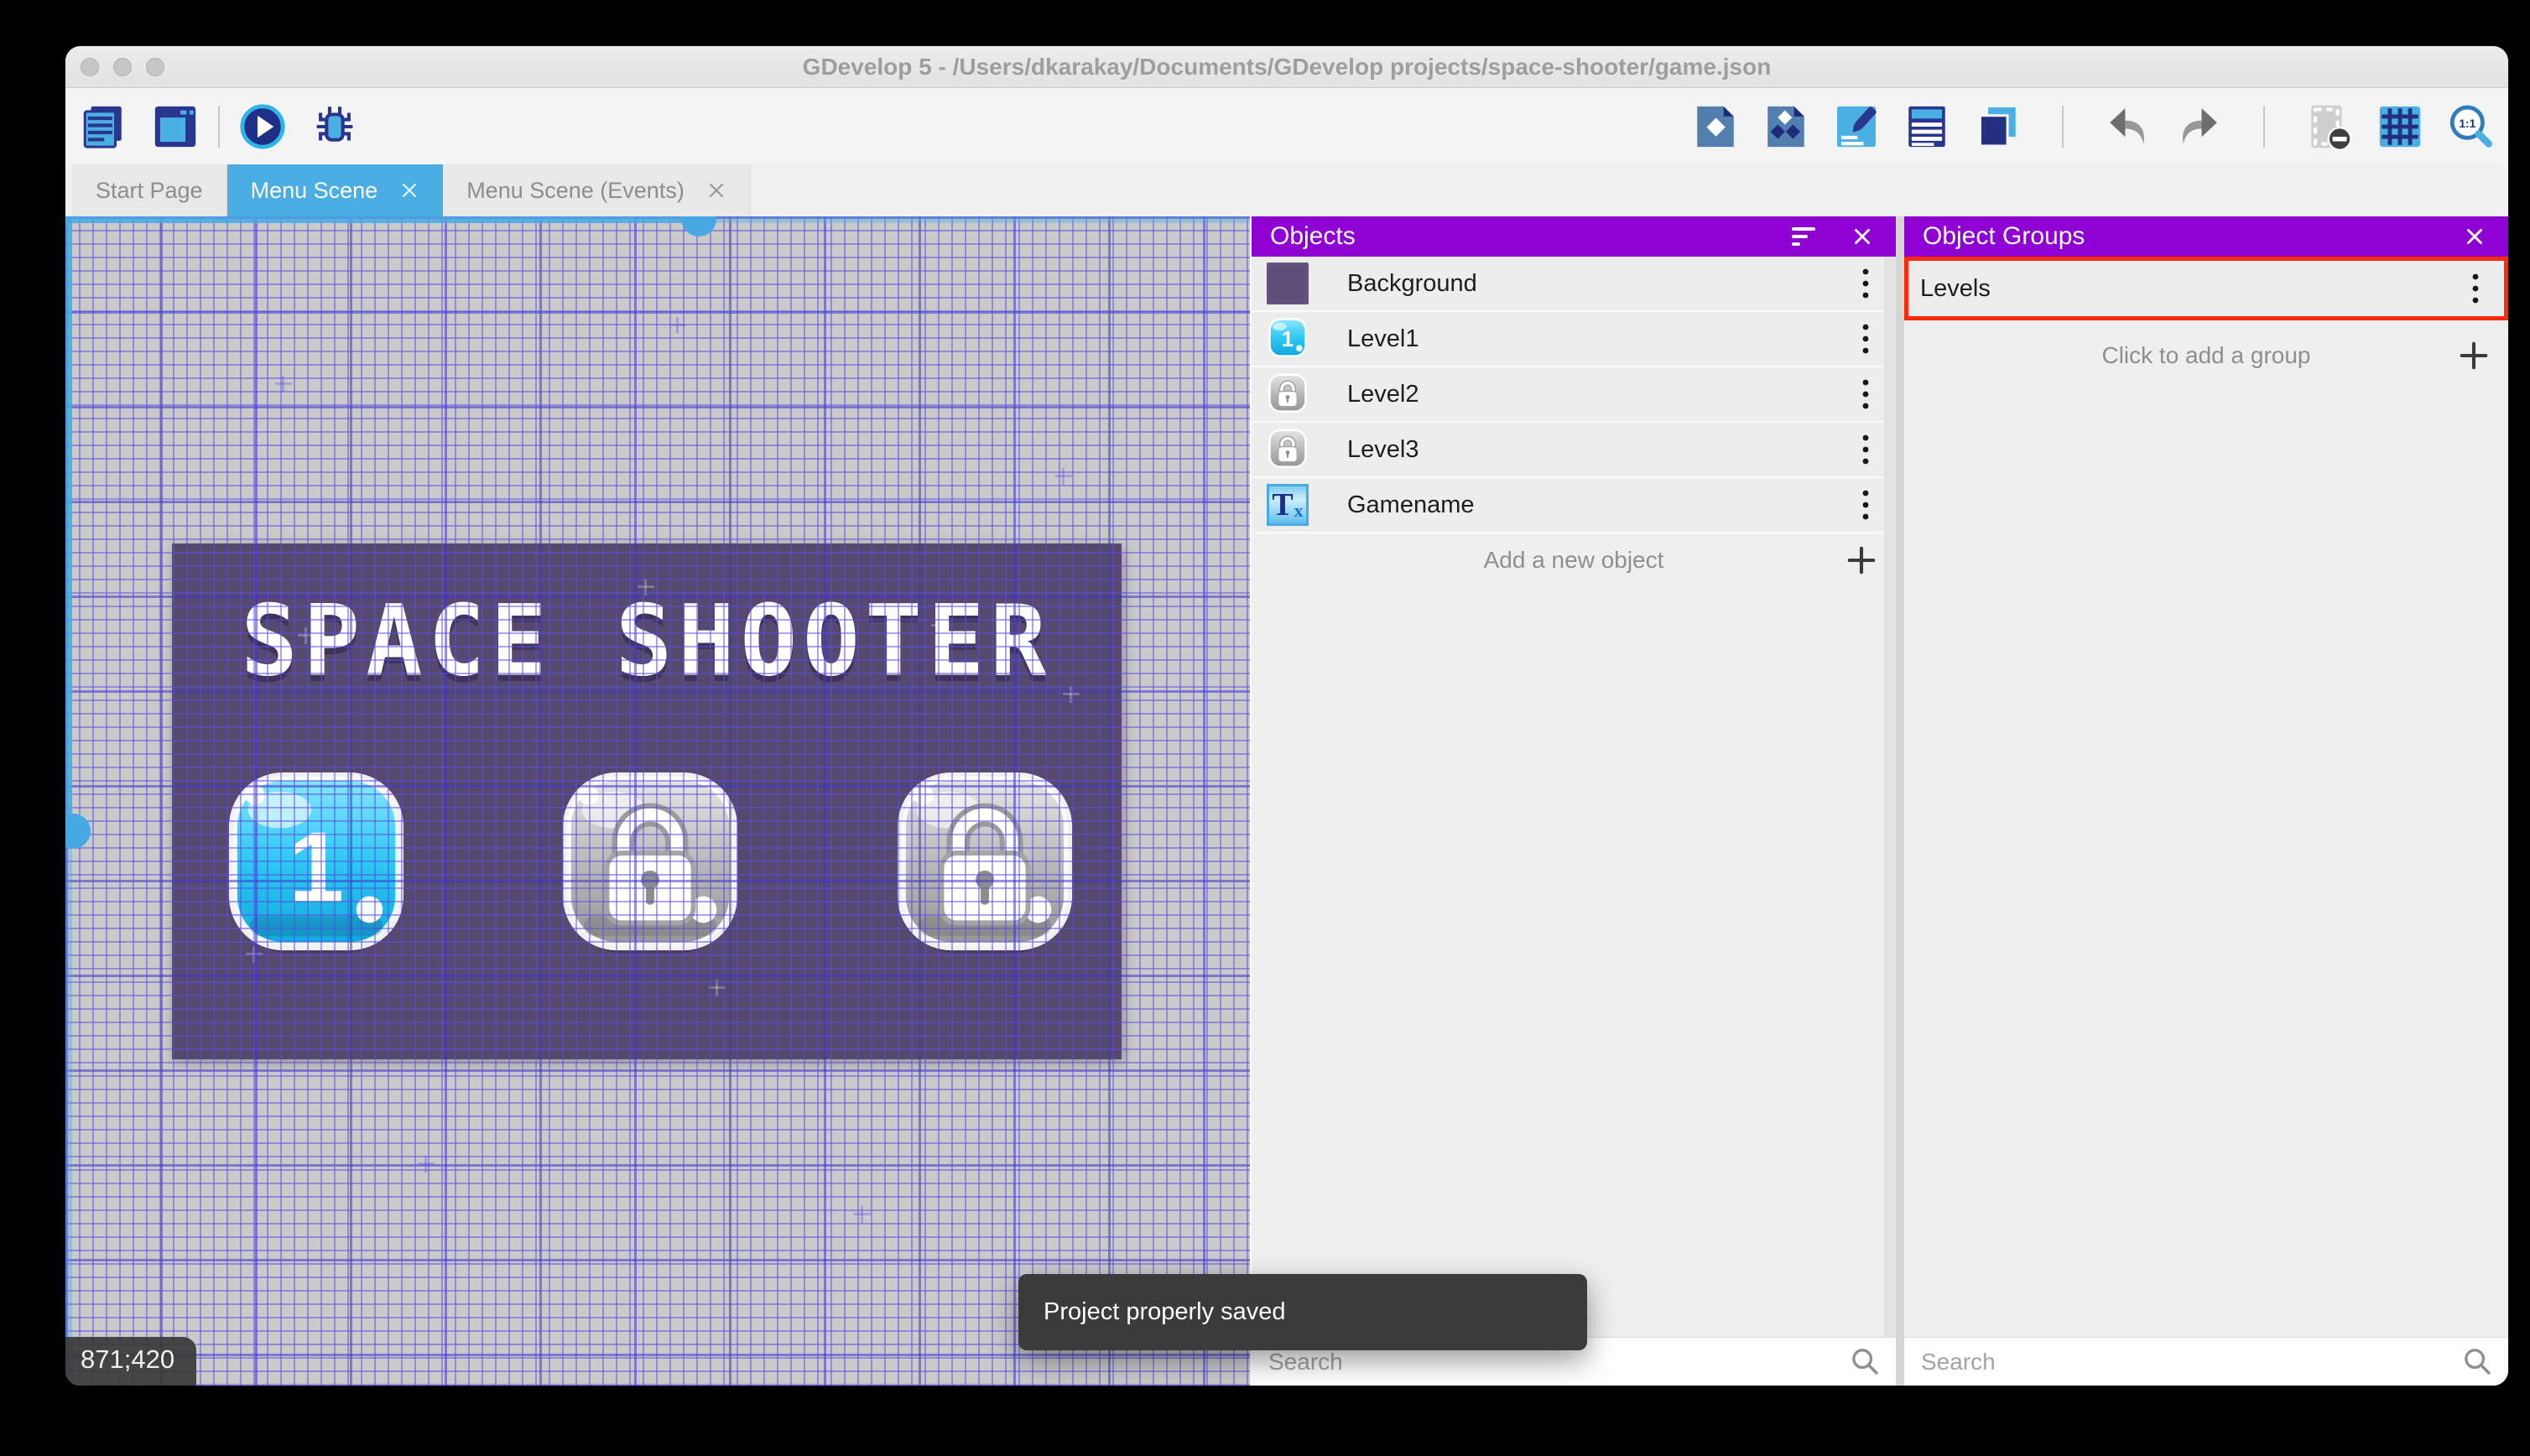 The height and width of the screenshot is (1456, 2530). What do you see at coordinates (647, 641) in the screenshot?
I see `game-title-text-object: SPACE SHOOTER` at bounding box center [647, 641].